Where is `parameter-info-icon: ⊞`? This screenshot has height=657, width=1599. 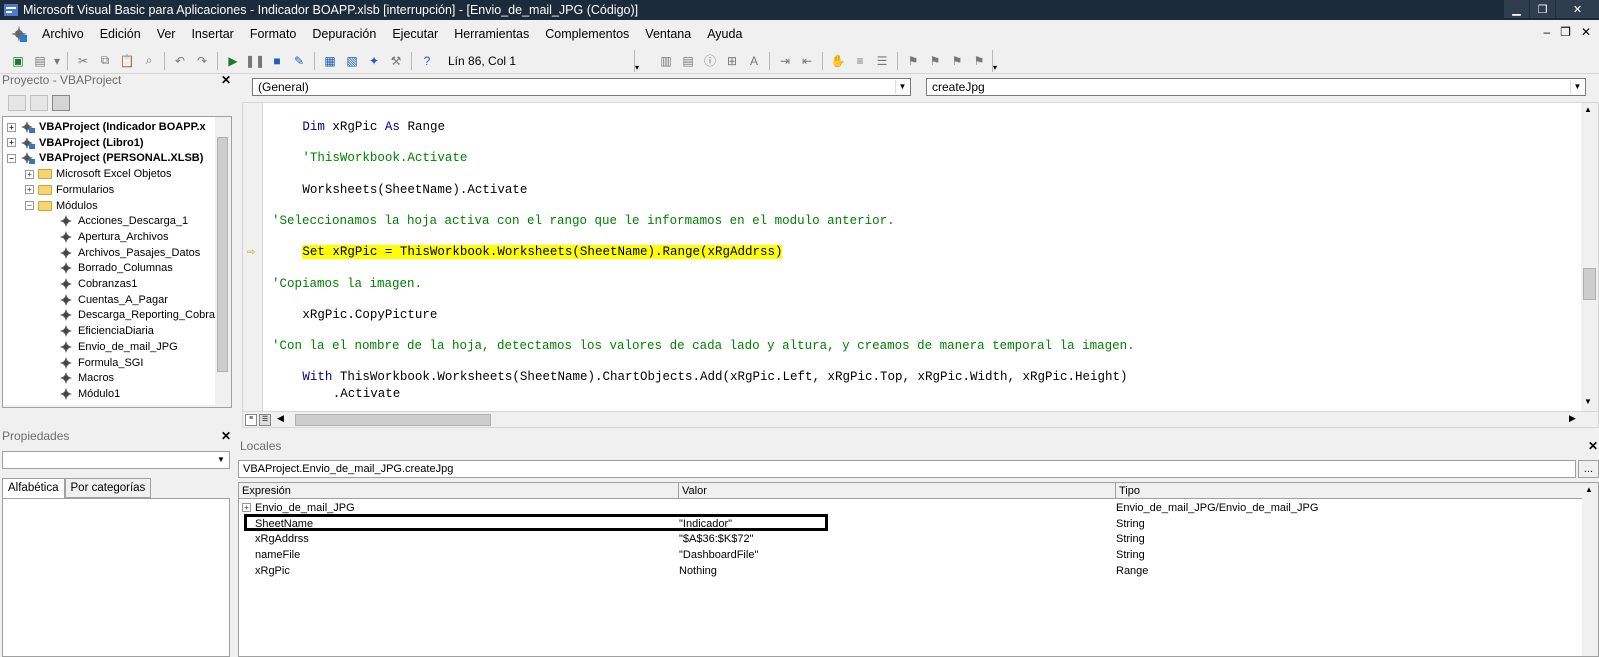 parameter-info-icon: ⊞ is located at coordinates (732, 61).